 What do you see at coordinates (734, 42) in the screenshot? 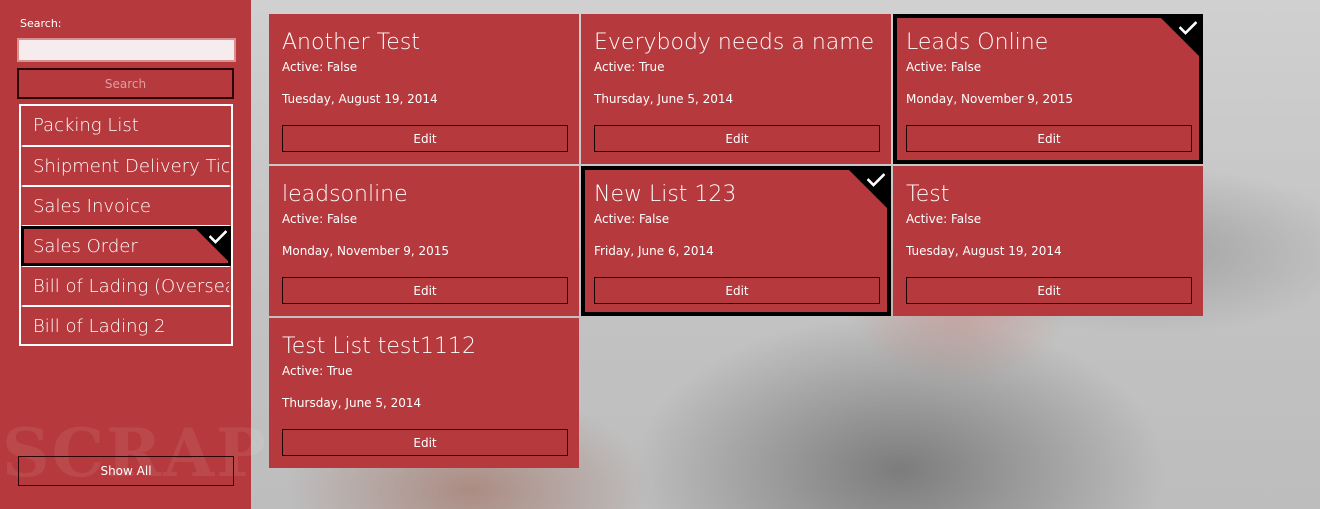
I see `card-title: Everybody needs a name` at bounding box center [734, 42].